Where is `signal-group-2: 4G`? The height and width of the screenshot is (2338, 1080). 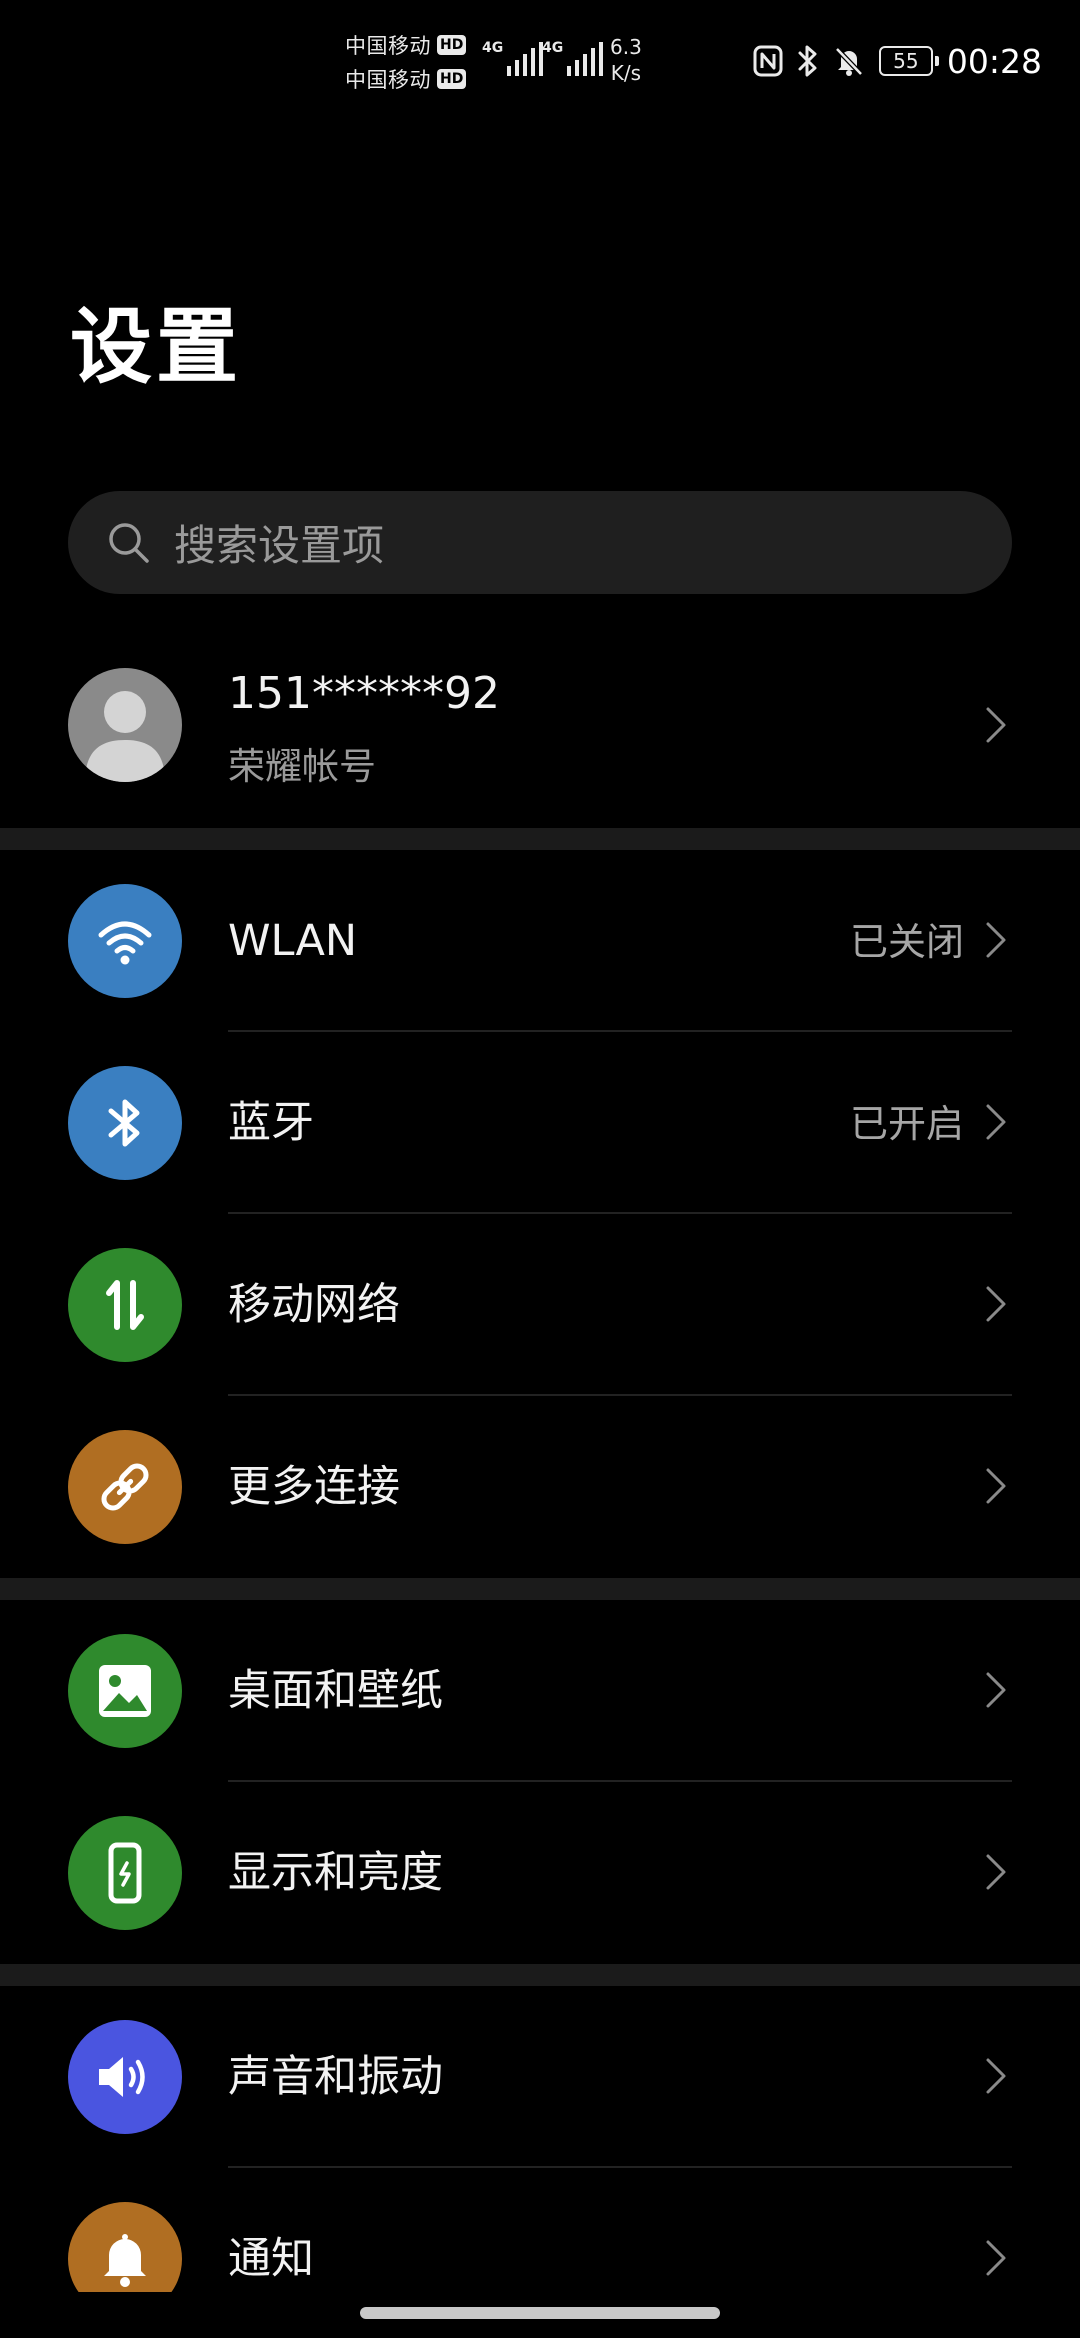 signal-group-2: 4G is located at coordinates (573, 58).